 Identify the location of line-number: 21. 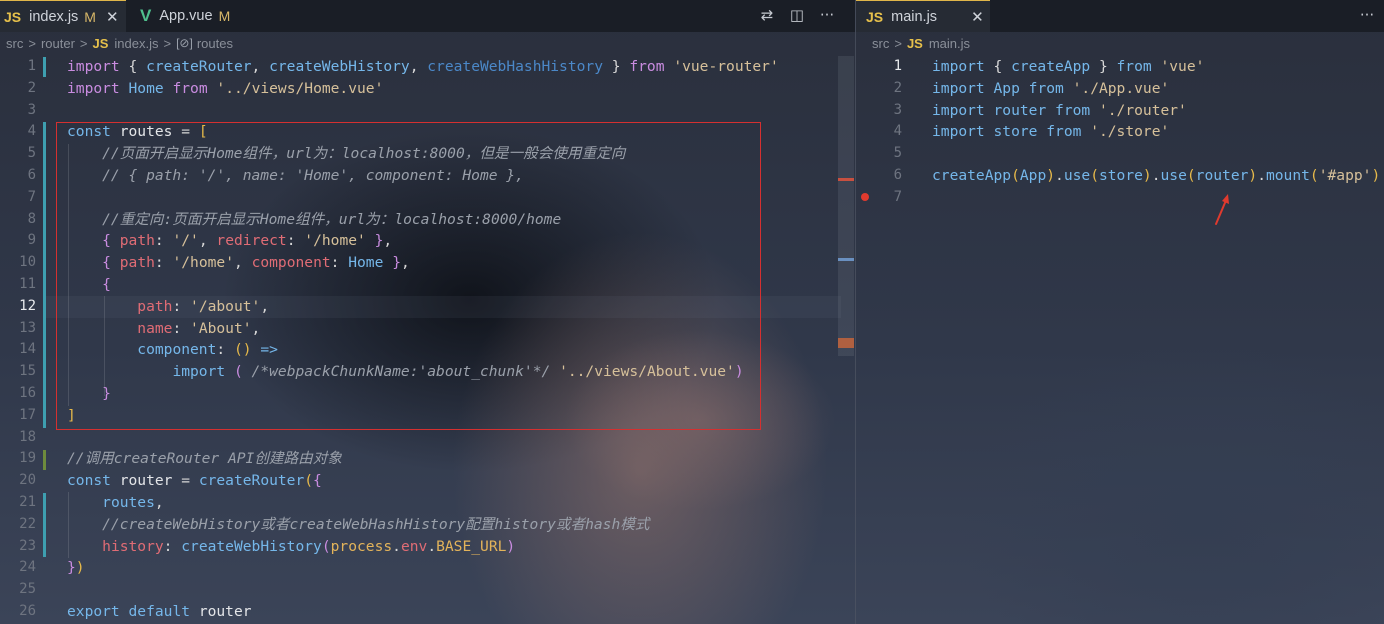
(18, 503).